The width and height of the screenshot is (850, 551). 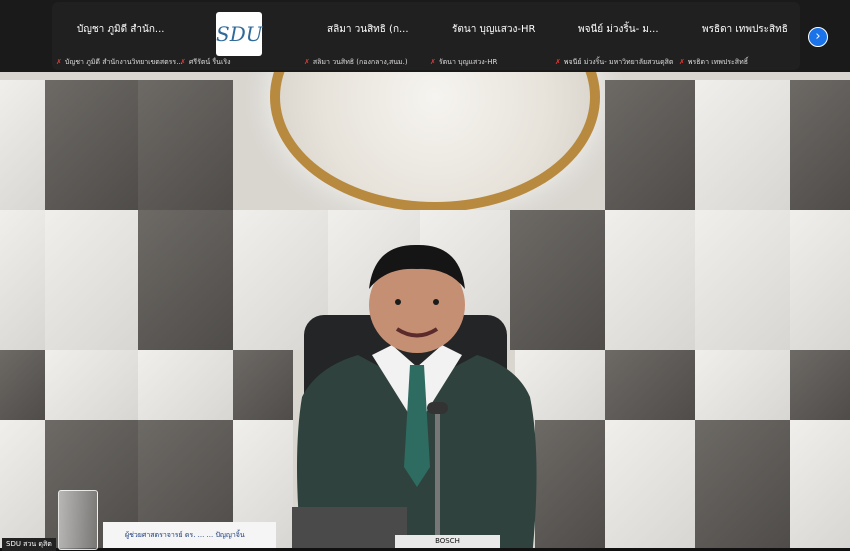 I want to click on participant-subname: ✗ รัตนา บุญแสวง-HR, so click(x=464, y=62).